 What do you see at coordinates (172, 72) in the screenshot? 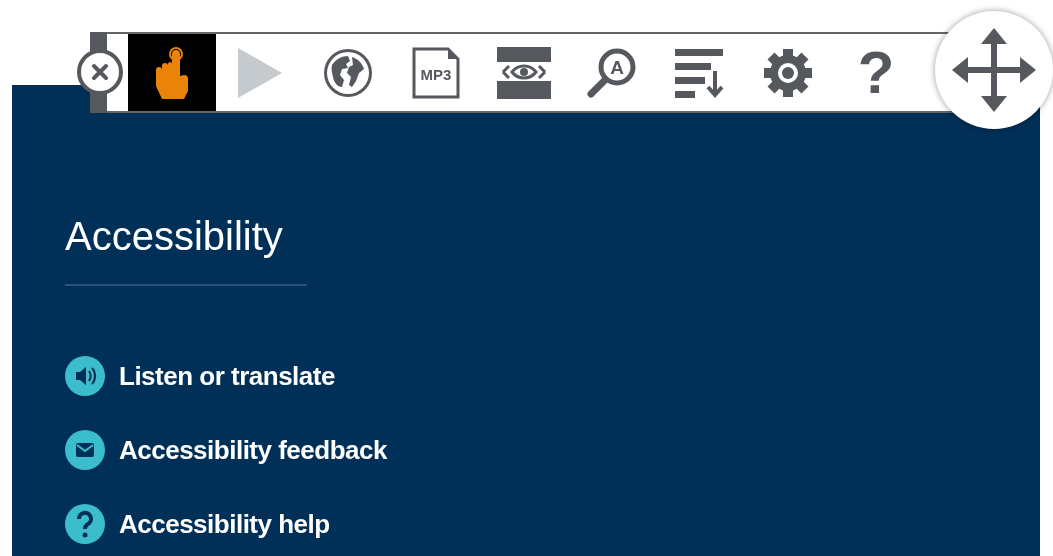
I see `toolbar-button` at bounding box center [172, 72].